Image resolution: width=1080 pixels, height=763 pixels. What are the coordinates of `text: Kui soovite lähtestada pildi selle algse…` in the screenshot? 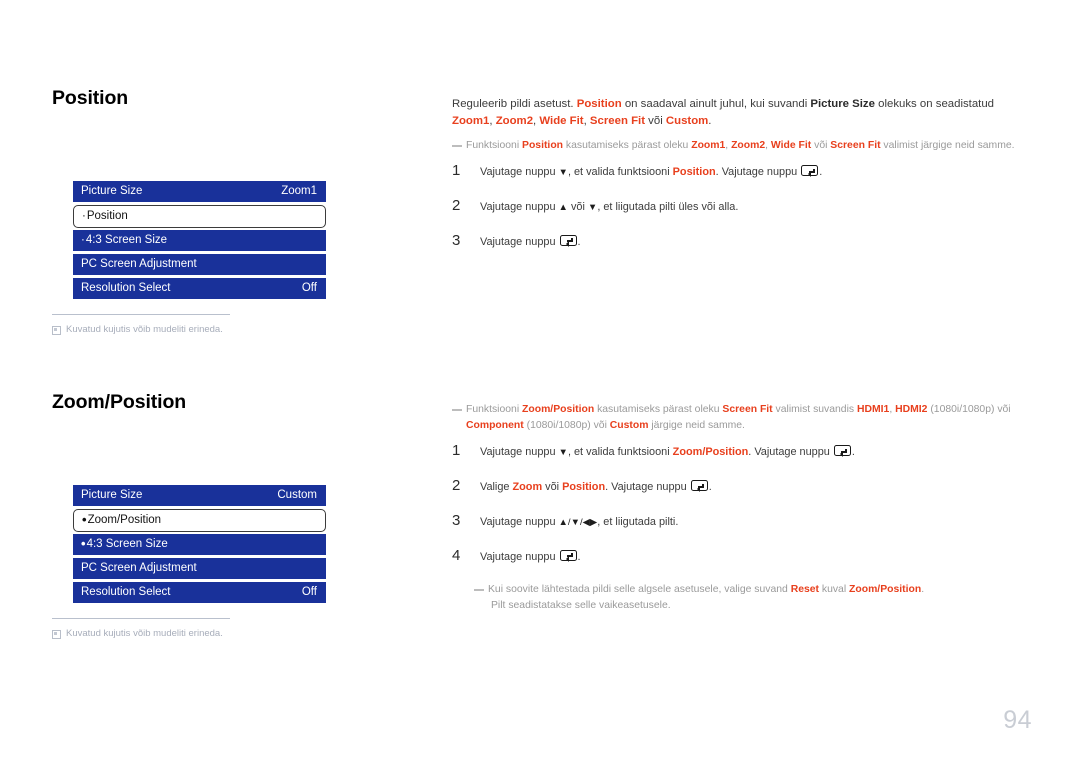 It's located at (639, 590).